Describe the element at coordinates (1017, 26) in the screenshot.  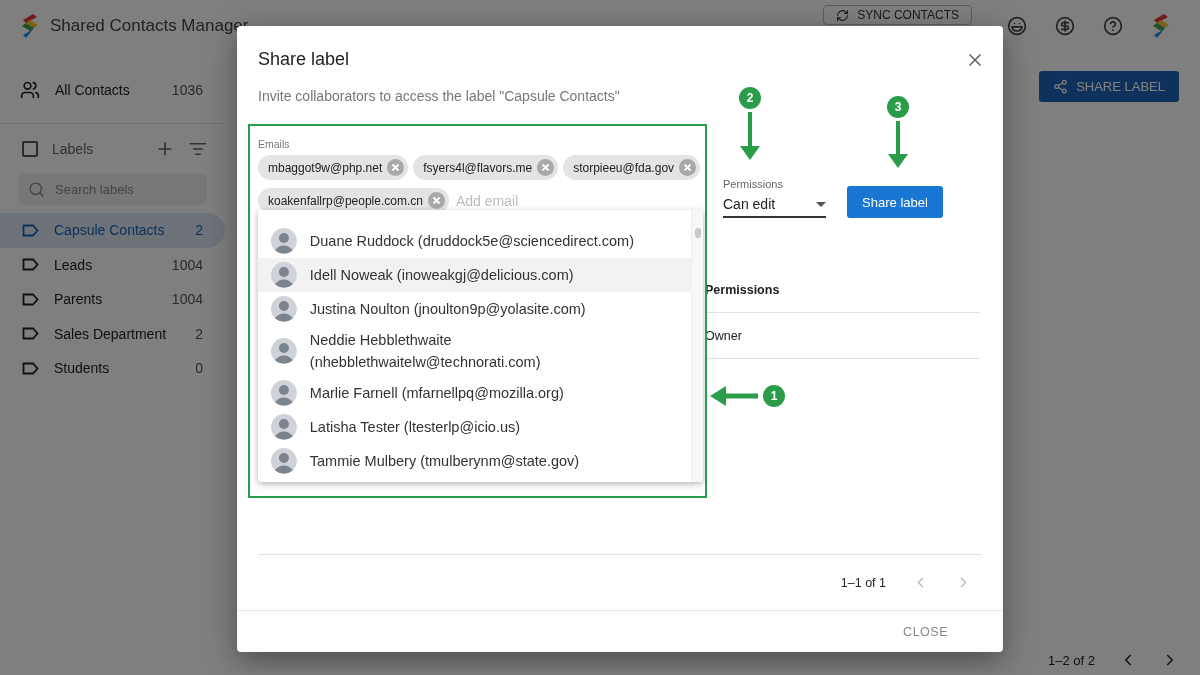
I see `emoji-icon` at that location.